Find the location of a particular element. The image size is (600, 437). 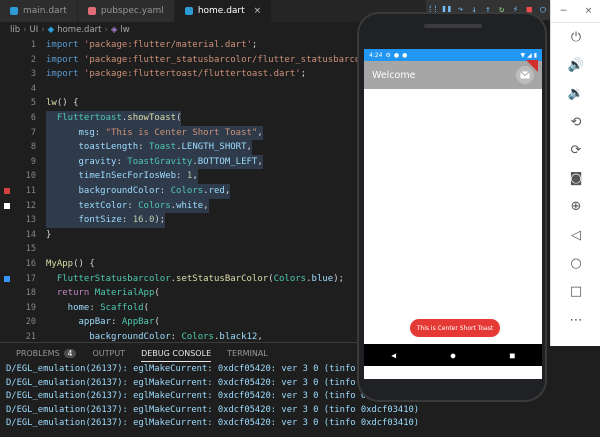

code-token: fontSize is located at coordinates (84, 220).